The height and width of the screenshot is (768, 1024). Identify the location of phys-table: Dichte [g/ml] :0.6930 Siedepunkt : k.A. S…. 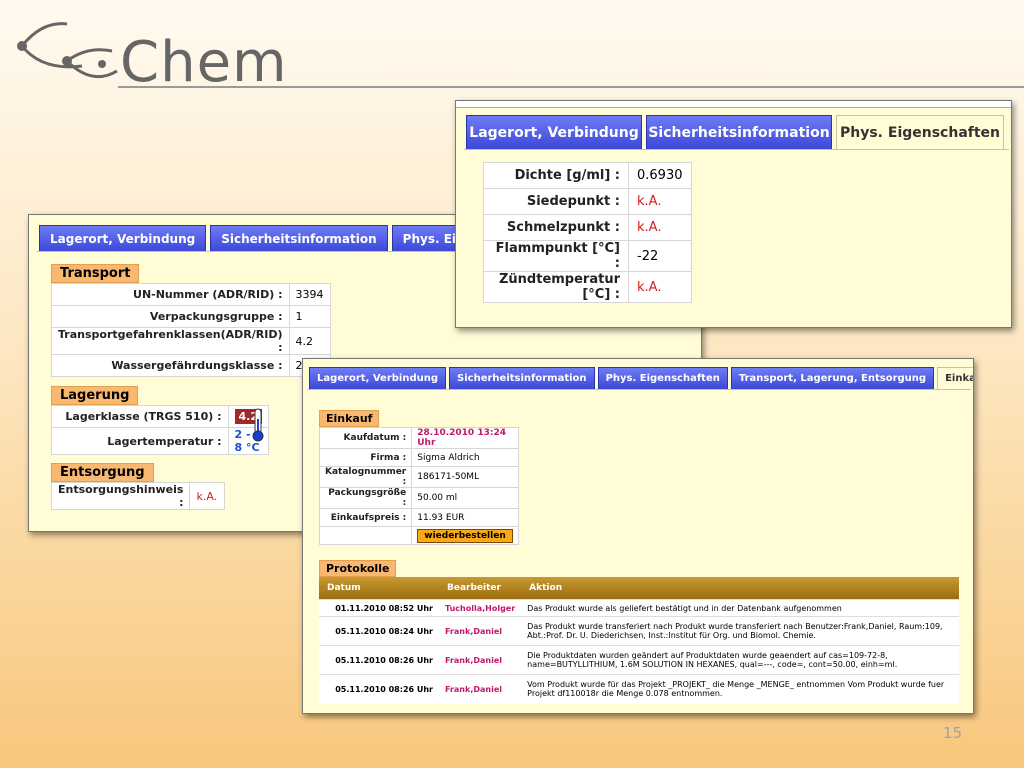
(587, 232).